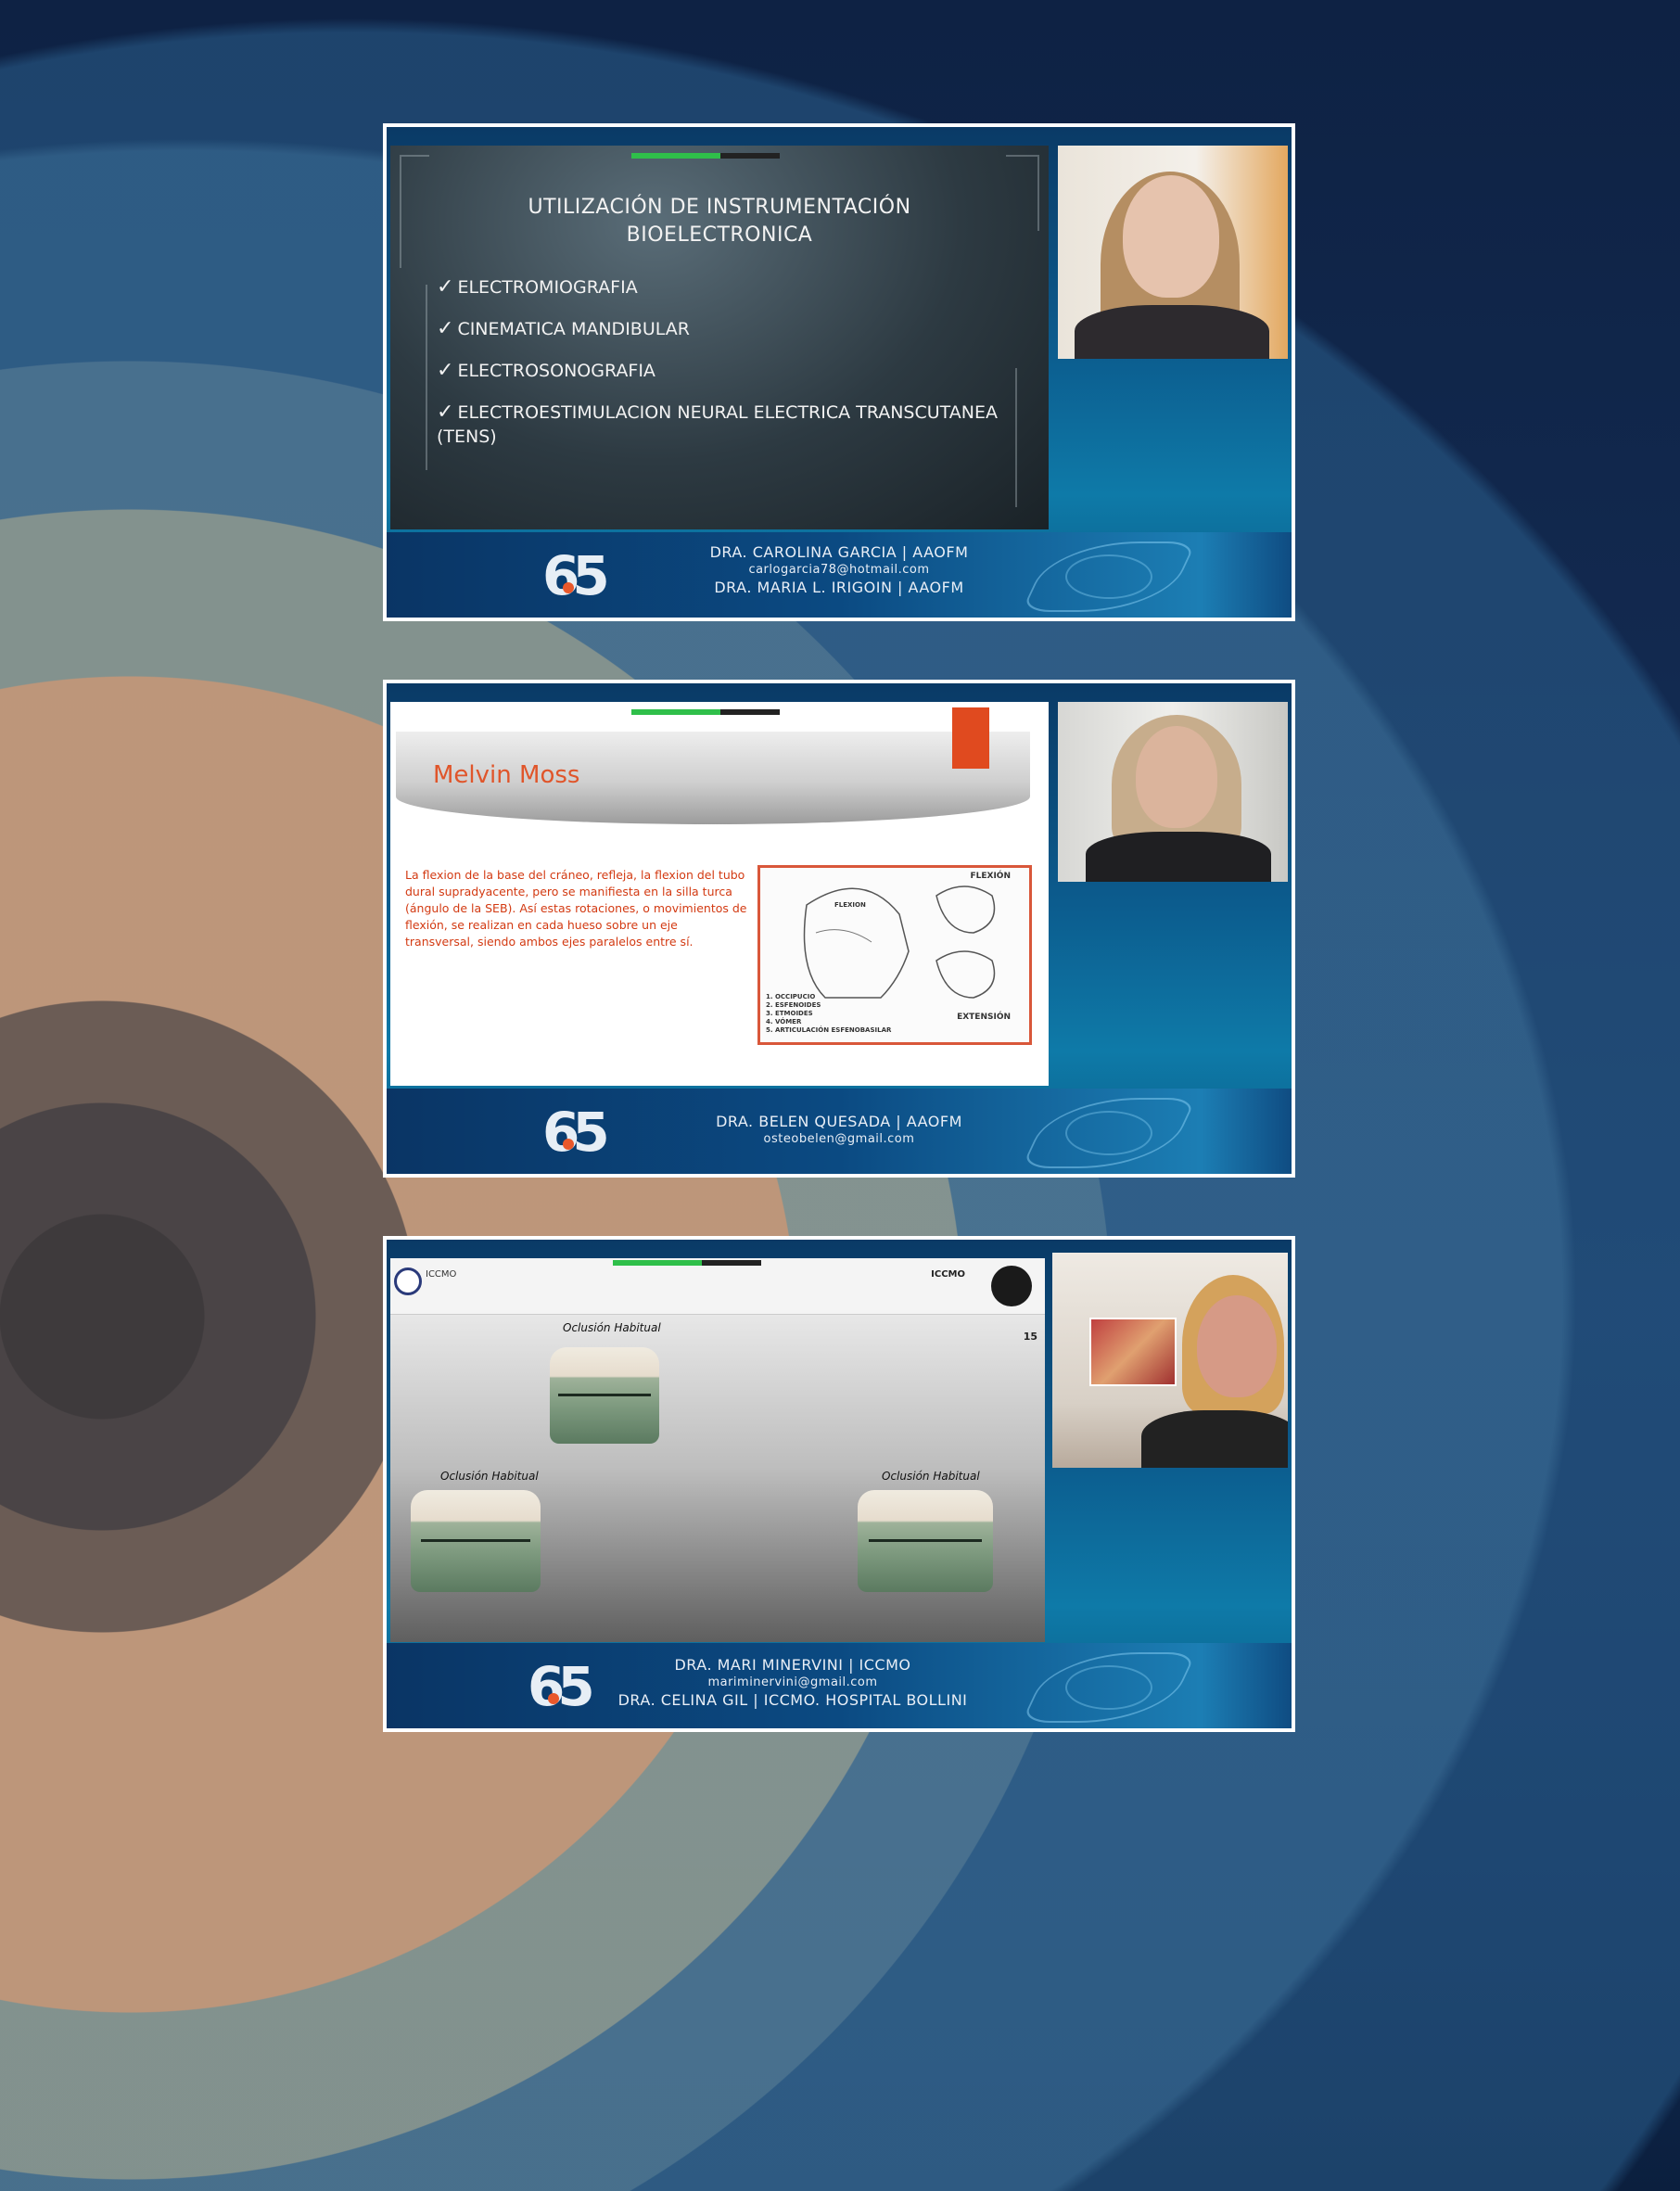 Image resolution: width=1680 pixels, height=2191 pixels. I want to click on speaker-name: DRA. MARI MINERVINI | ICCMO, so click(792, 1665).